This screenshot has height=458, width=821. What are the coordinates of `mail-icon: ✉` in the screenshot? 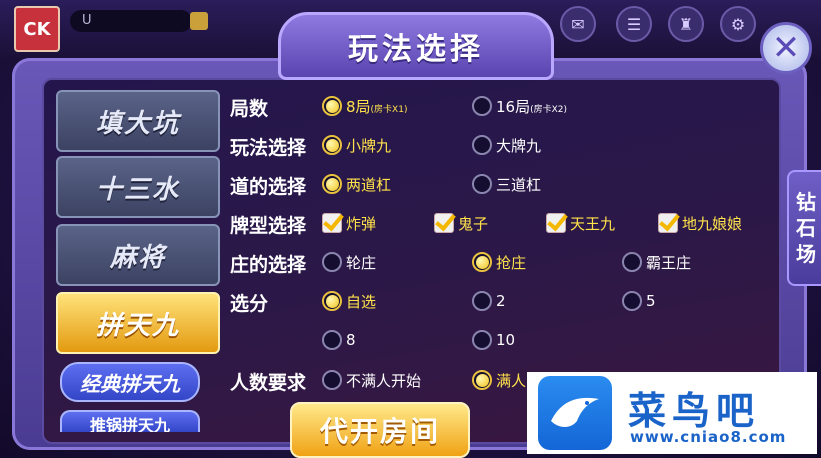 It's located at (578, 24).